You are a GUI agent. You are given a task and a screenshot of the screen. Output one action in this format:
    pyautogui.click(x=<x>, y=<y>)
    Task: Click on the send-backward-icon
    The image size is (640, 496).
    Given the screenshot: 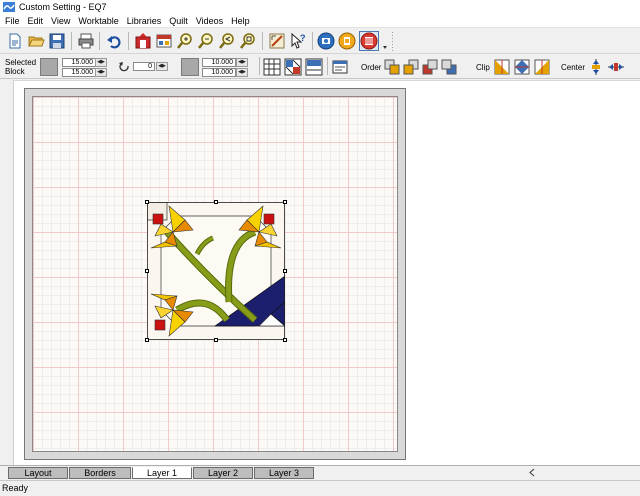 What is the action you would take?
    pyautogui.click(x=430, y=67)
    